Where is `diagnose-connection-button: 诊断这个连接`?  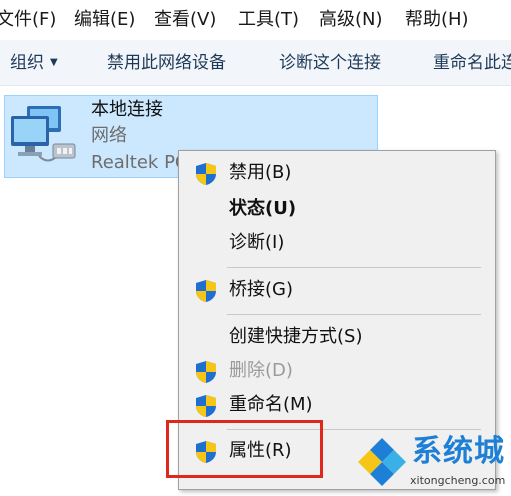 diagnose-connection-button: 诊断这个连接 is located at coordinates (330, 63).